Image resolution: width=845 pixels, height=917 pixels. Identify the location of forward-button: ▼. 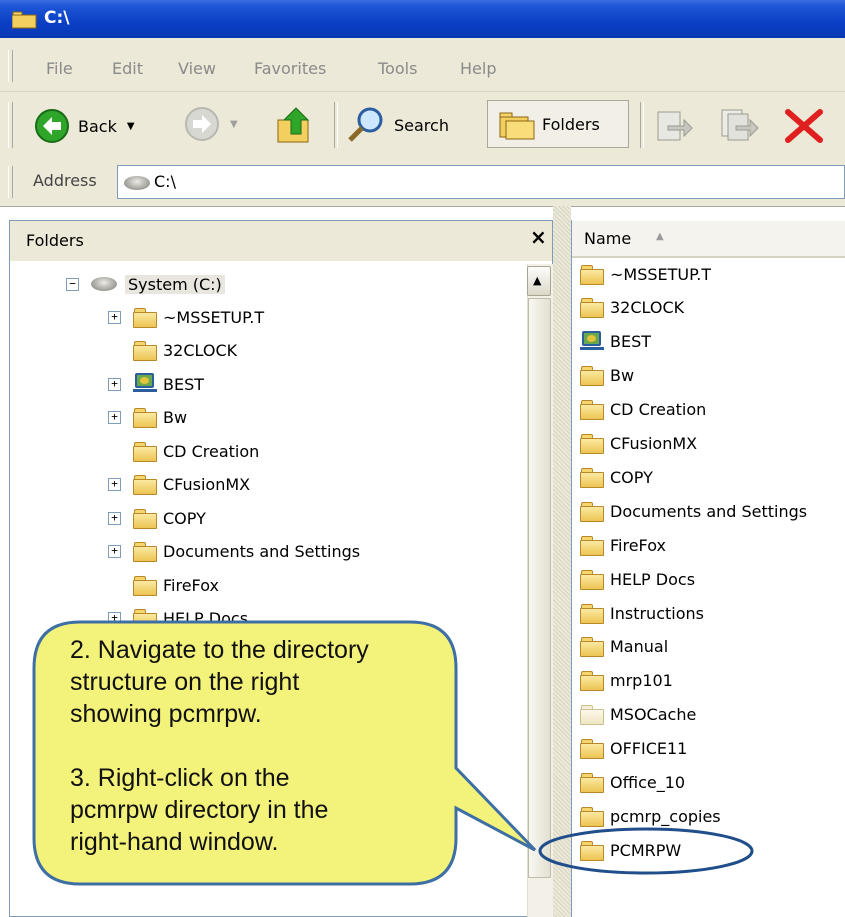
(211, 124).